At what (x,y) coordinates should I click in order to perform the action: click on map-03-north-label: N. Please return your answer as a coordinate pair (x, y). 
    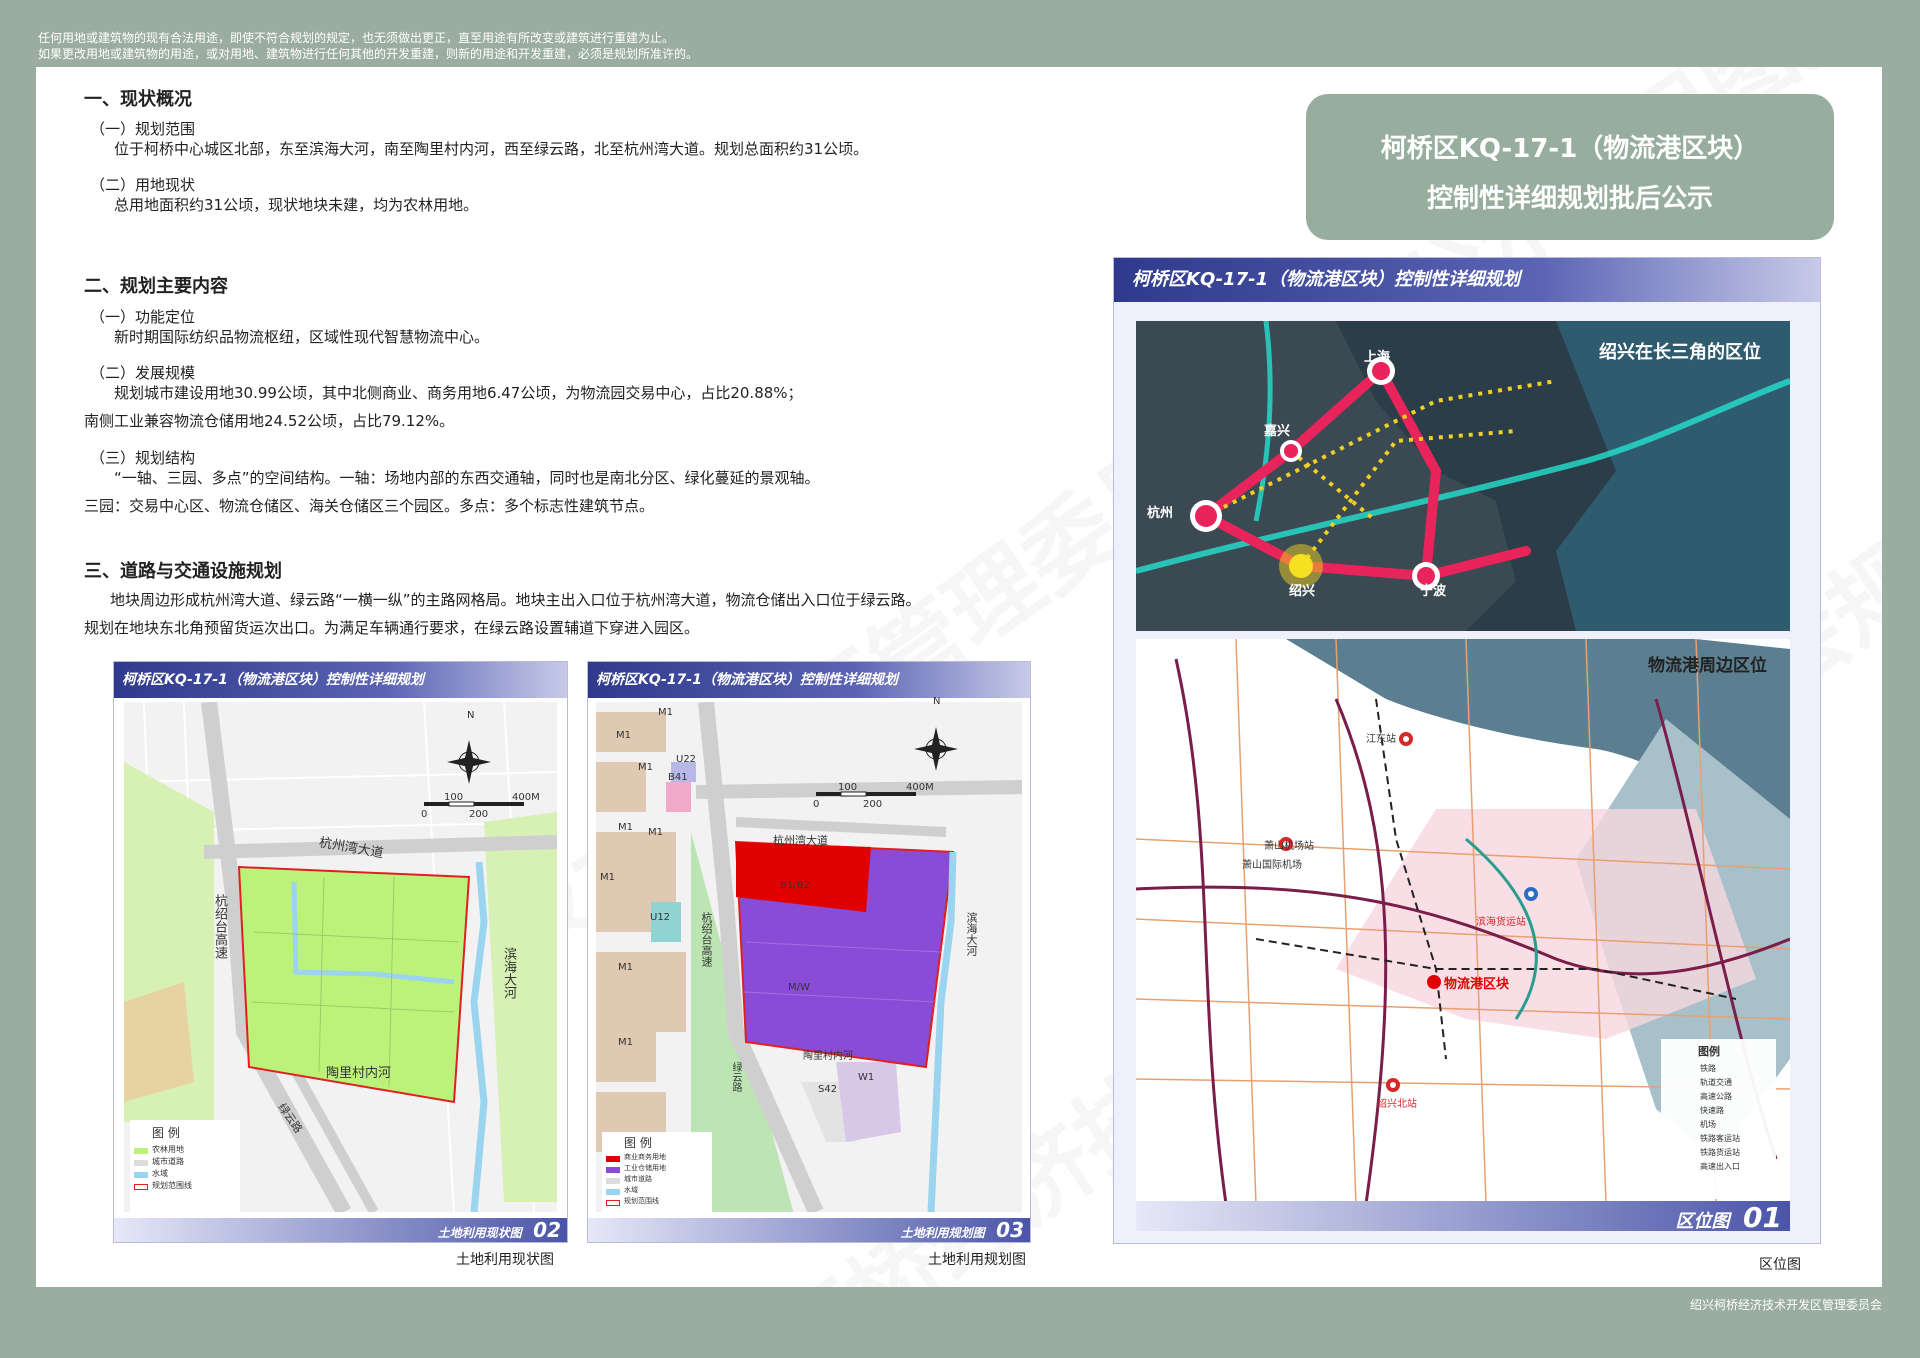
    Looking at the image, I should click on (937, 701).